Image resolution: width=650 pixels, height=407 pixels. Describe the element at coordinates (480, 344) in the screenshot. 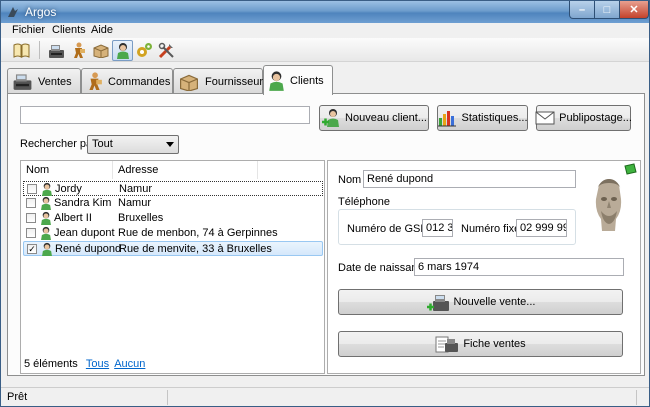

I see `sales-sheet-button: Fiche ventes` at that location.